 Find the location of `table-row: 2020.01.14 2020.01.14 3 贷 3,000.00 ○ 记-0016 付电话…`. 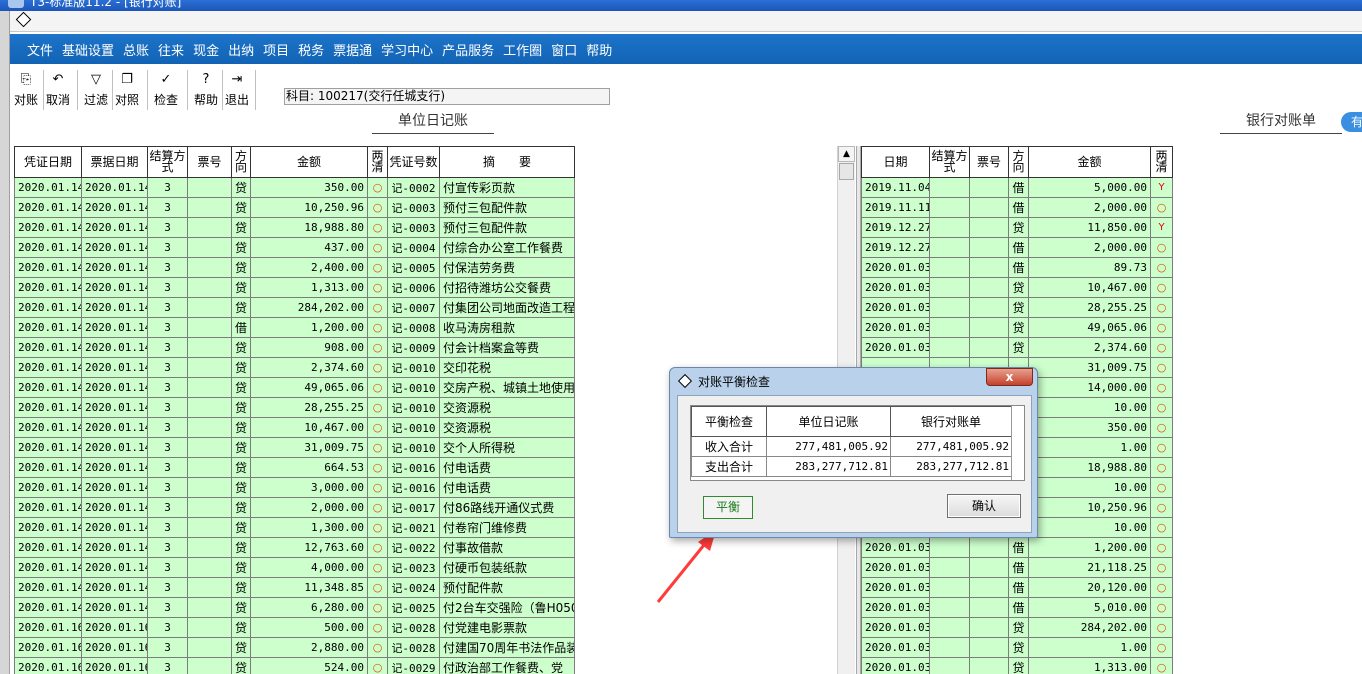

table-row: 2020.01.14 2020.01.14 3 贷 3,000.00 ○ 记-0016 付电话… is located at coordinates (294, 487).